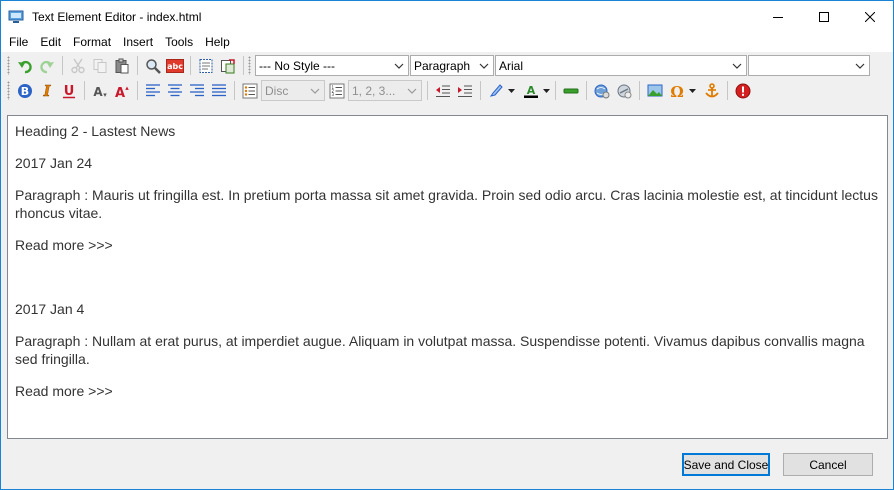 The height and width of the screenshot is (490, 894). What do you see at coordinates (78, 66) in the screenshot?
I see `cut-button` at bounding box center [78, 66].